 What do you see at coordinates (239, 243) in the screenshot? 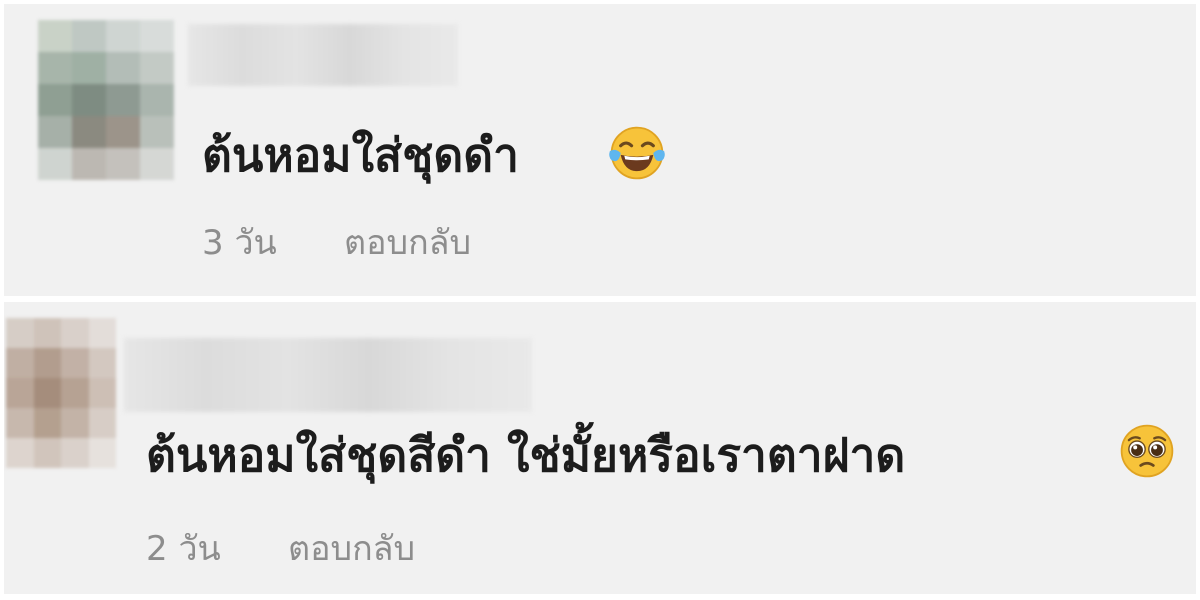
I see `comment-timestamp: 3 วัน` at bounding box center [239, 243].